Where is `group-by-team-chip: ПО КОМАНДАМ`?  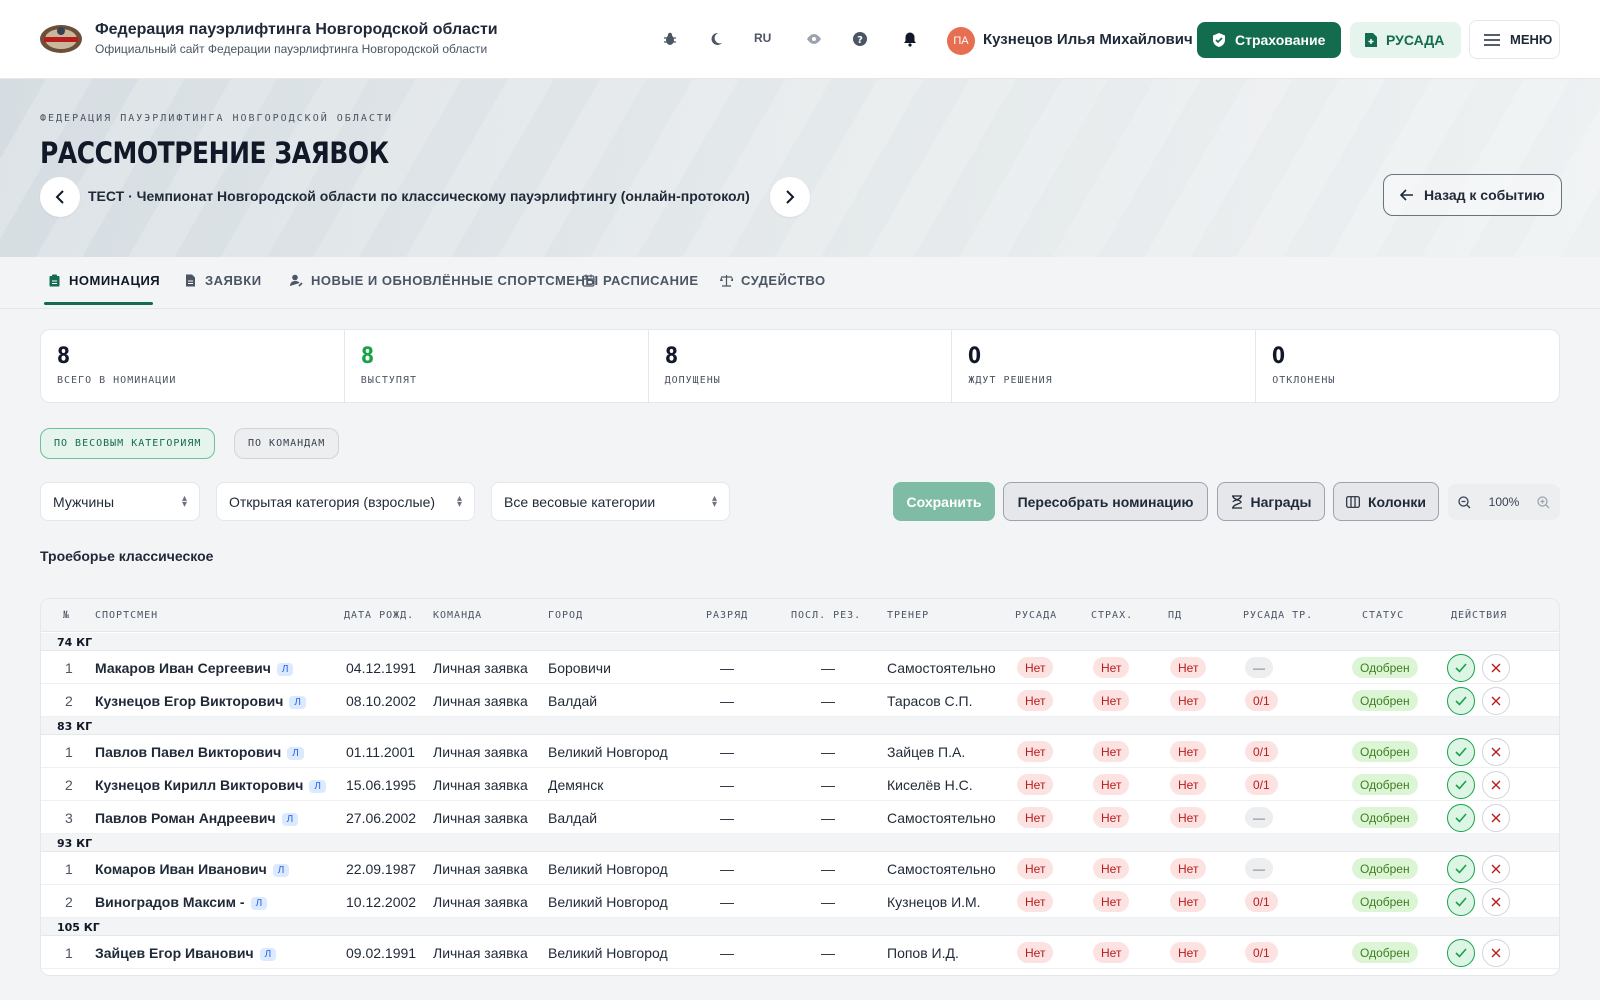
group-by-team-chip: ПО КОМАНДАМ is located at coordinates (287, 443).